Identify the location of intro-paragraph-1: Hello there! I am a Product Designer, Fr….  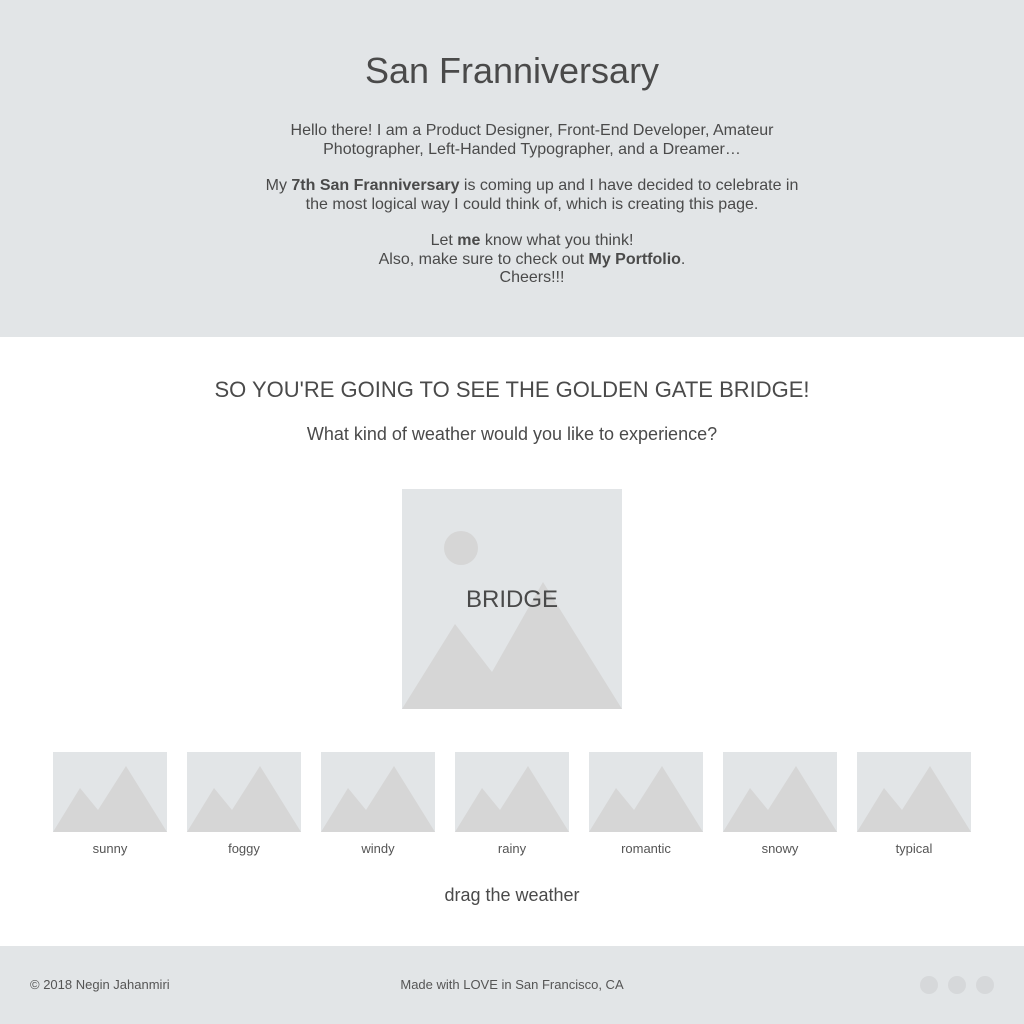
(532, 140).